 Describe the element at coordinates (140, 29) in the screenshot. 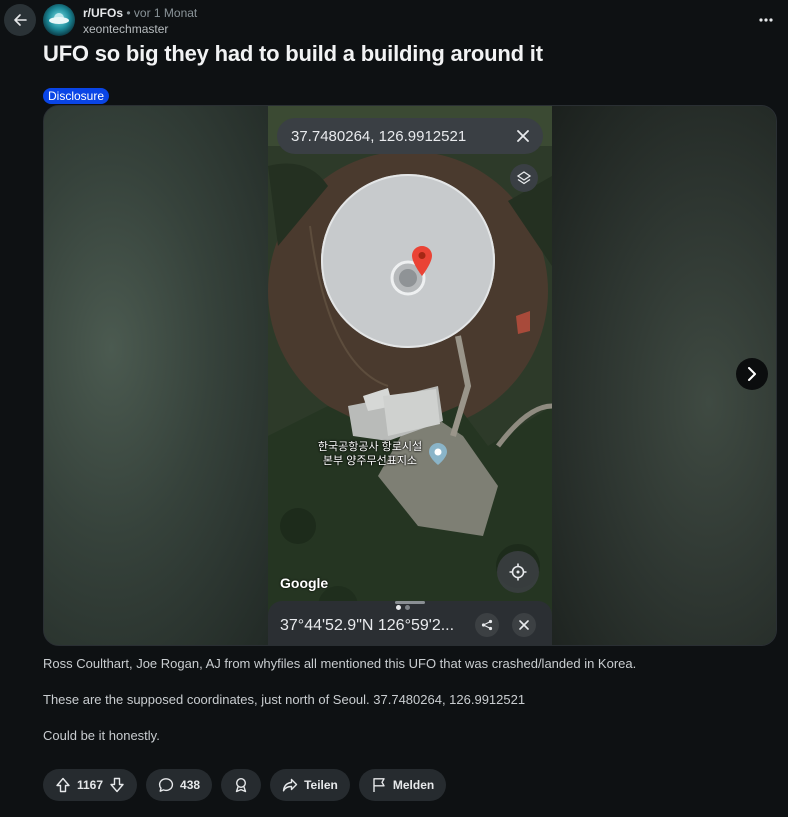

I see `author-link: xeontechmaster` at that location.